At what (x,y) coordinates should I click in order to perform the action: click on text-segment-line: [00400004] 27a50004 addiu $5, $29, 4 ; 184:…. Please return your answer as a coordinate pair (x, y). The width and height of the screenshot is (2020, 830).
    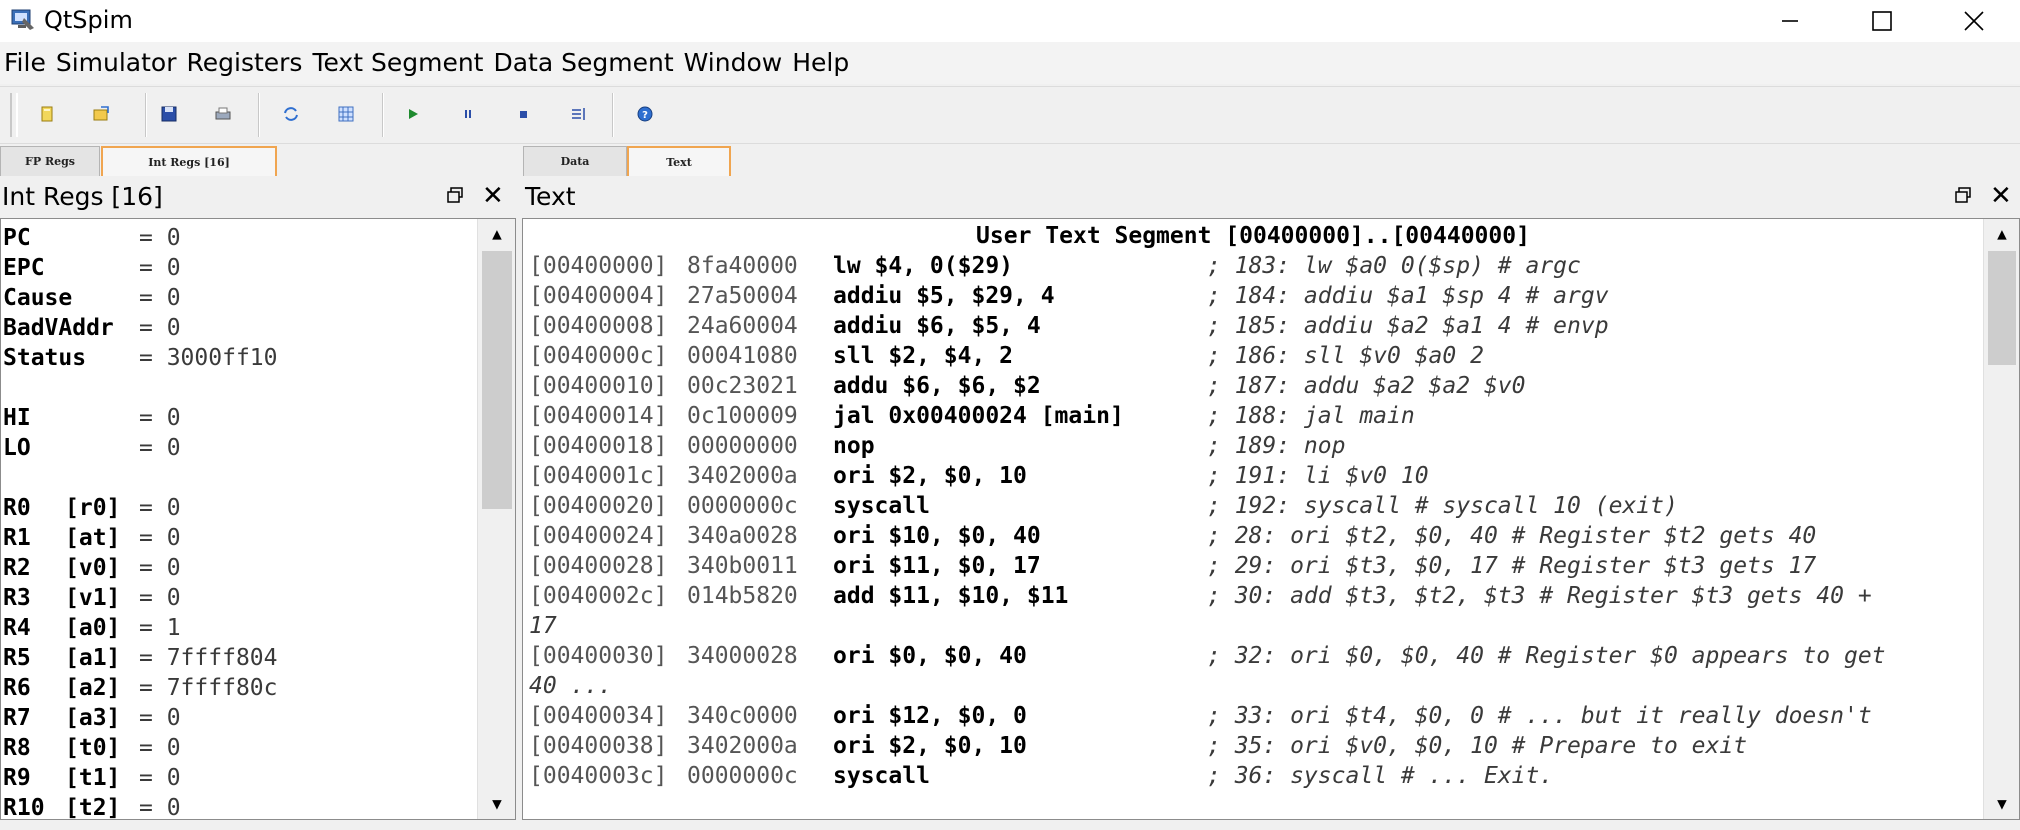
    Looking at the image, I should click on (1069, 296).